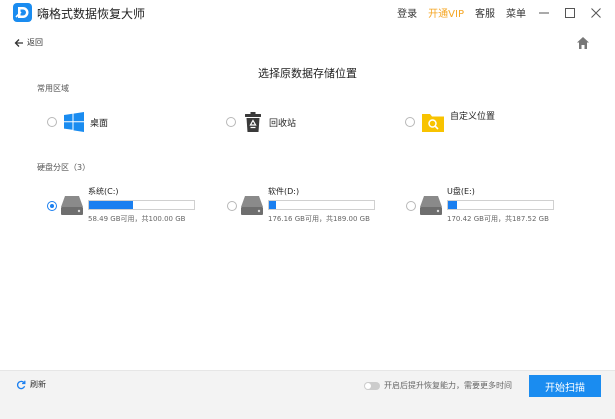 The height and width of the screenshot is (419, 615). Describe the element at coordinates (596, 13) in the screenshot. I see `close-icon` at that location.